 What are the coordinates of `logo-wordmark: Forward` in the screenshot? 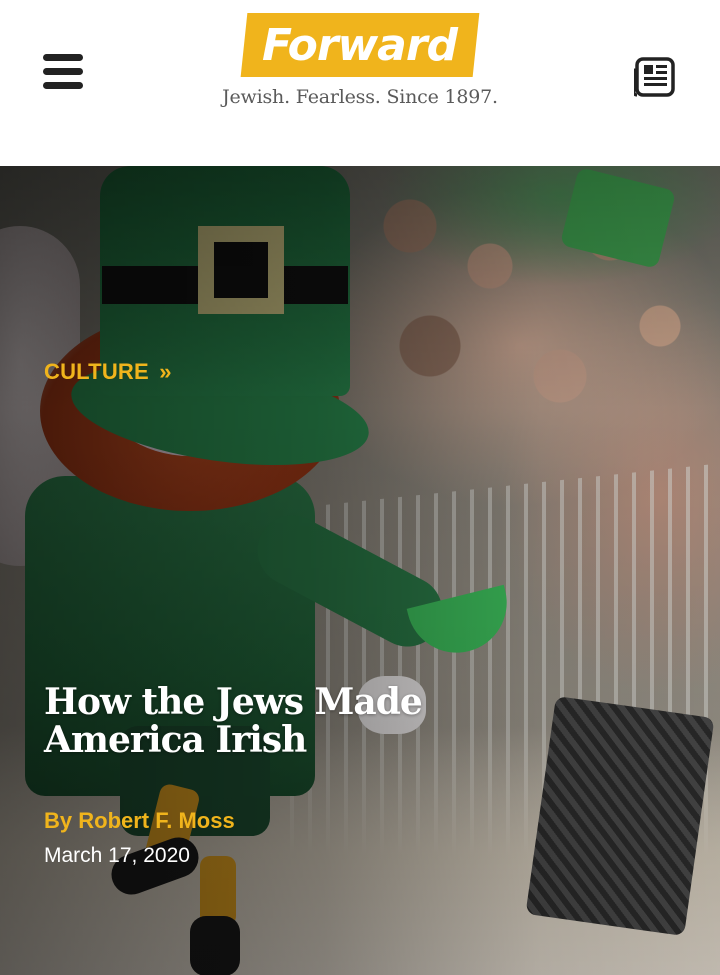 It's located at (360, 45).